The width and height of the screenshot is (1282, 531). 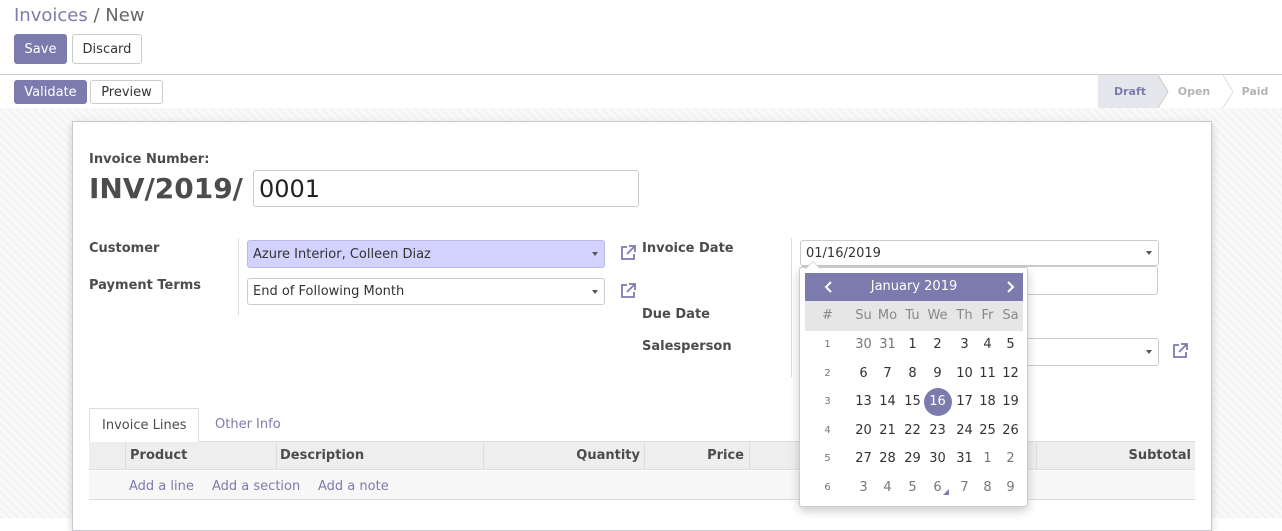 What do you see at coordinates (595, 254) in the screenshot?
I see `dropdown-caret-icon` at bounding box center [595, 254].